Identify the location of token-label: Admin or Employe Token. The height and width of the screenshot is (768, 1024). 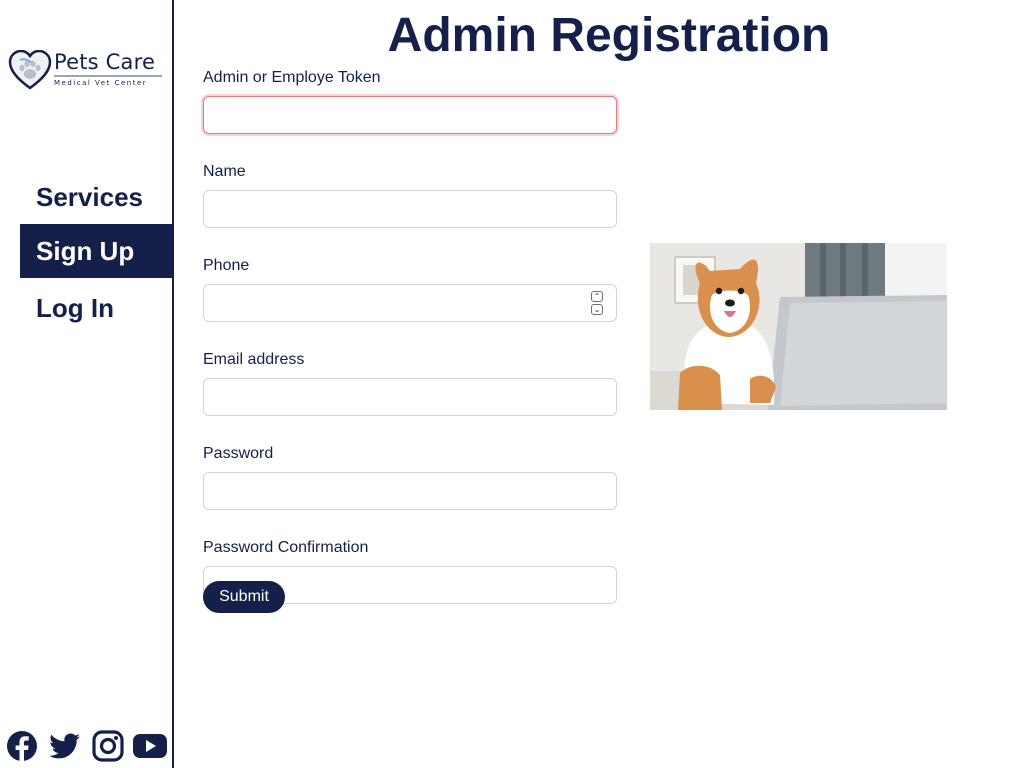
(292, 77).